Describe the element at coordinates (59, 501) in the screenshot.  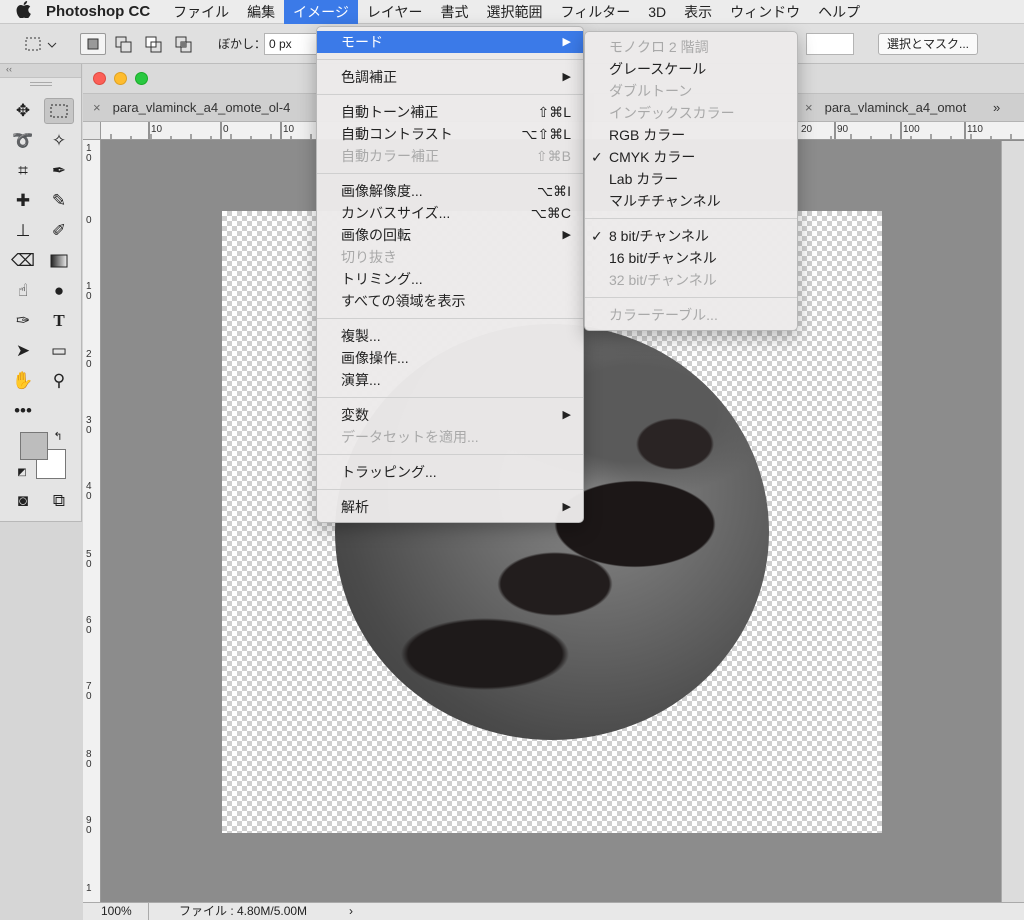
I see `screen-mode-icon: ⧉` at that location.